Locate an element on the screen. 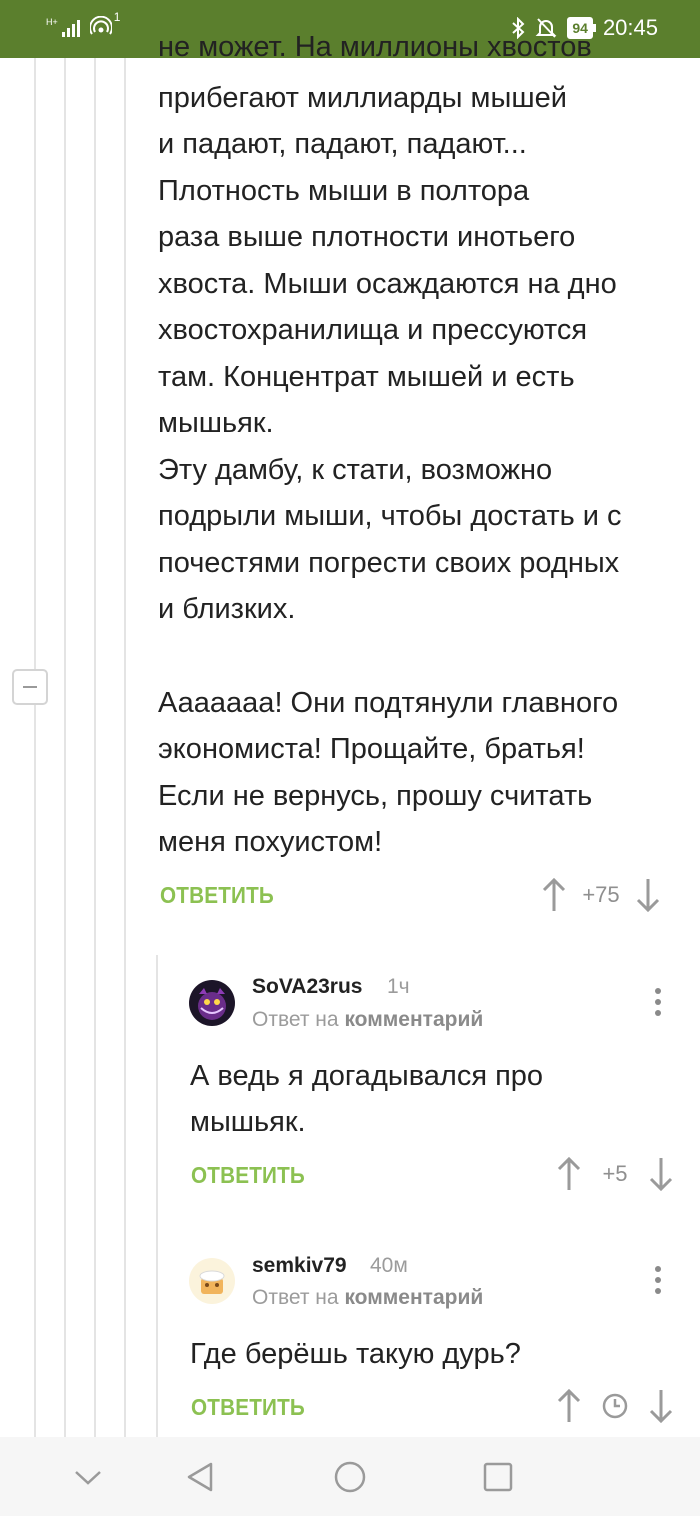 Image resolution: width=700 pixels, height=1516 pixels. post-line: раза выше плотности инотьего is located at coordinates (367, 237).